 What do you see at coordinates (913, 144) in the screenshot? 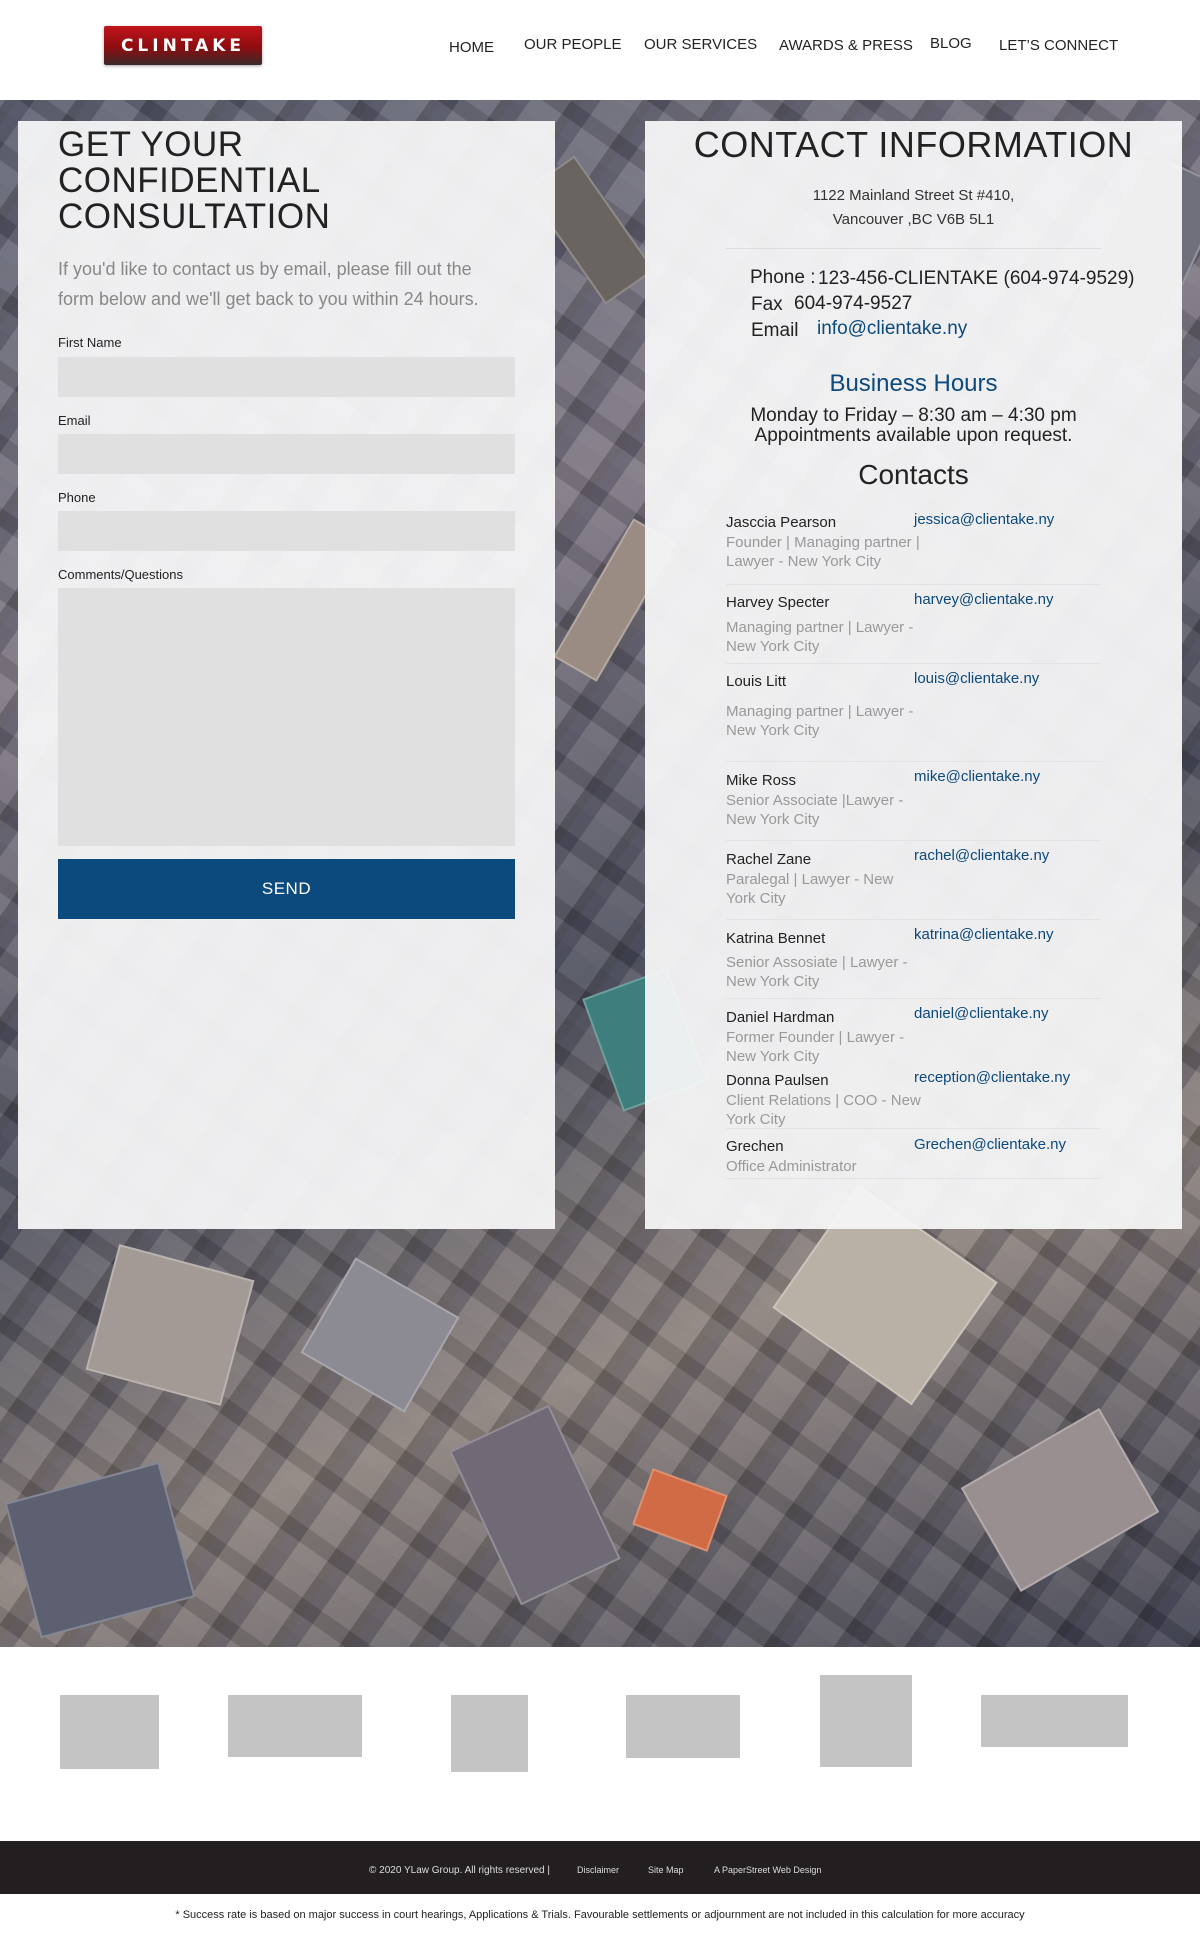
I see `contact-info-title: CONTACT INFORMATION` at bounding box center [913, 144].